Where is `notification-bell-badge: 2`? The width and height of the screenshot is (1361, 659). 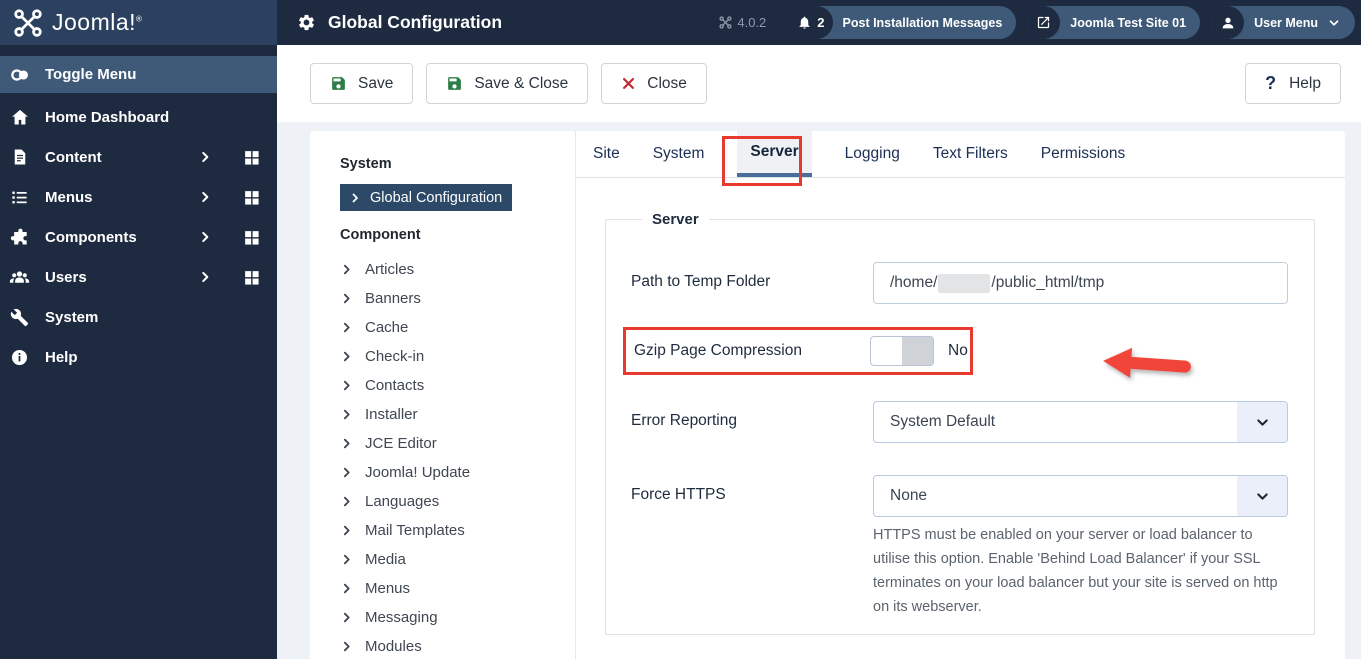
notification-bell-badge: 2 is located at coordinates (811, 22).